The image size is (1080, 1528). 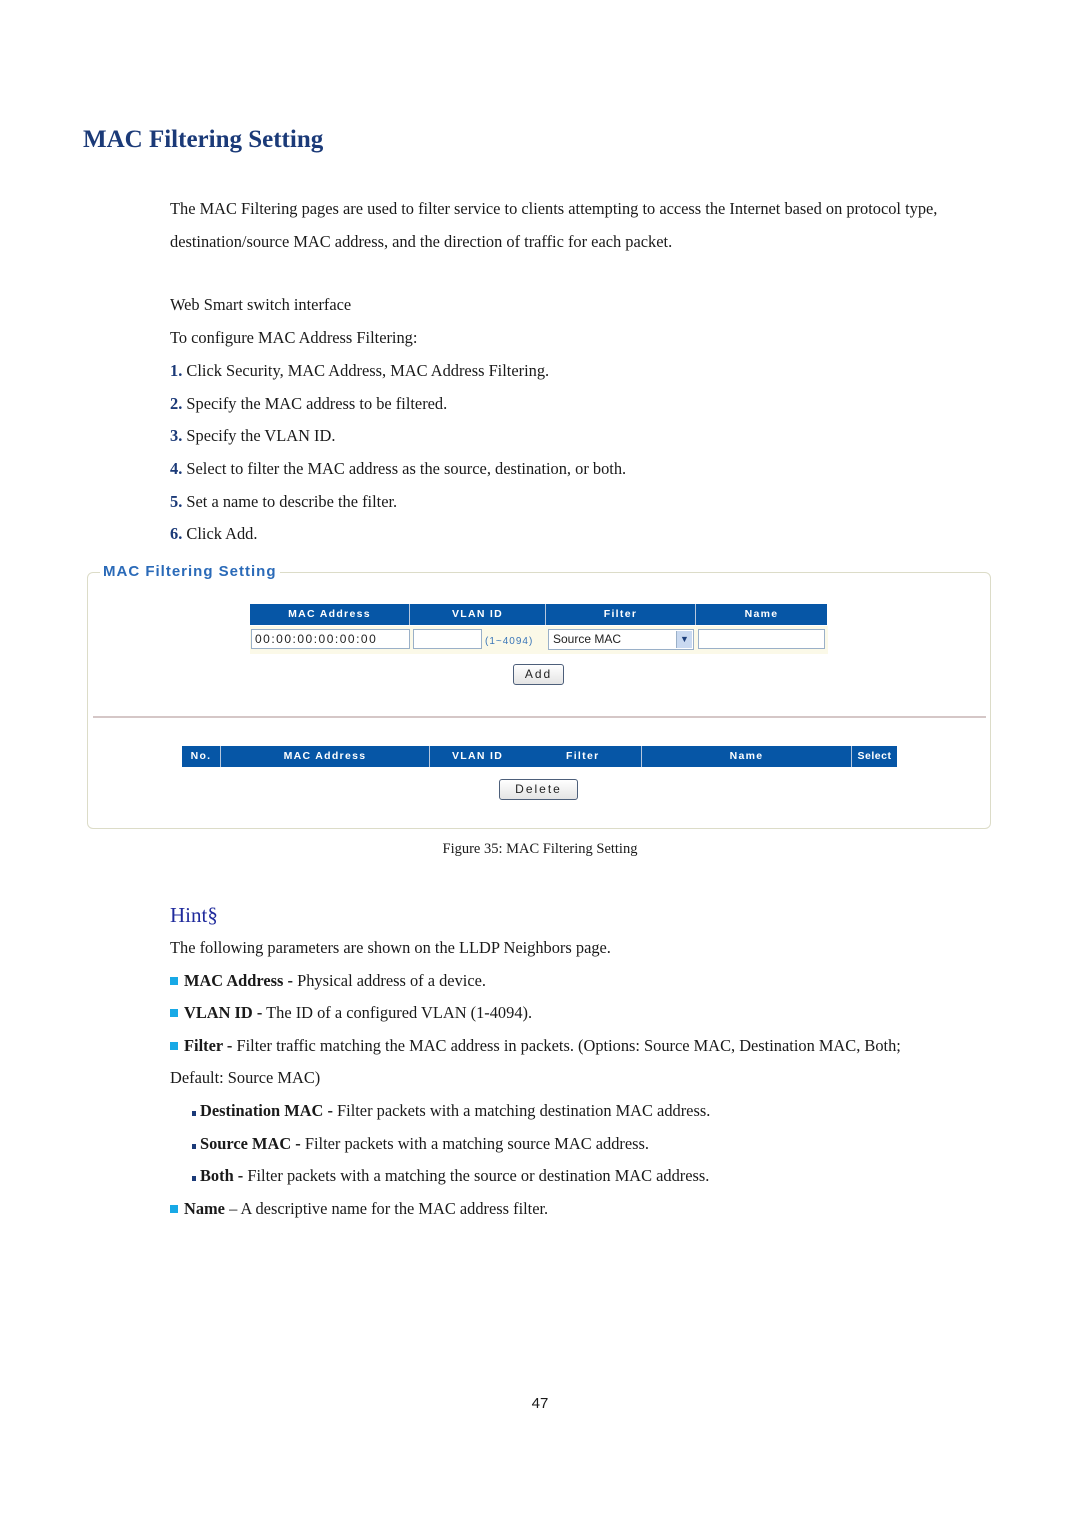 What do you see at coordinates (222, 533) in the screenshot?
I see `step-text: Click Add.` at bounding box center [222, 533].